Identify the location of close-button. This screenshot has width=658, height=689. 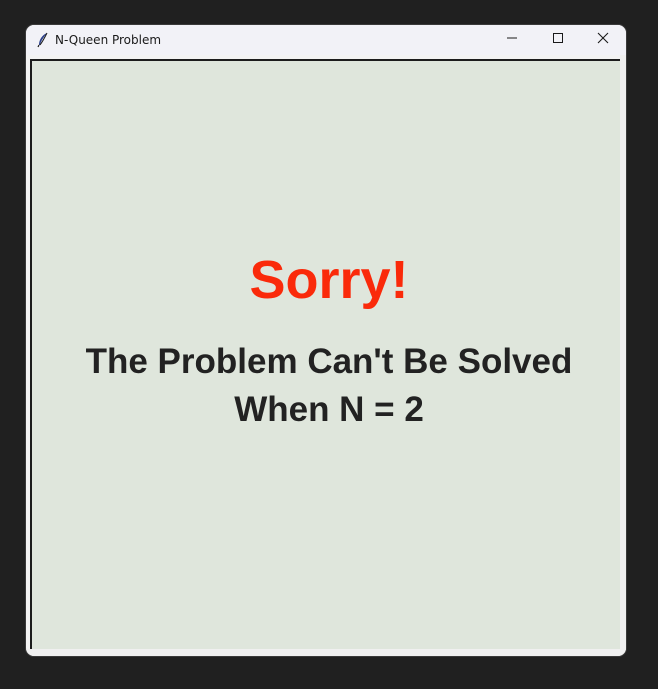
(603, 40).